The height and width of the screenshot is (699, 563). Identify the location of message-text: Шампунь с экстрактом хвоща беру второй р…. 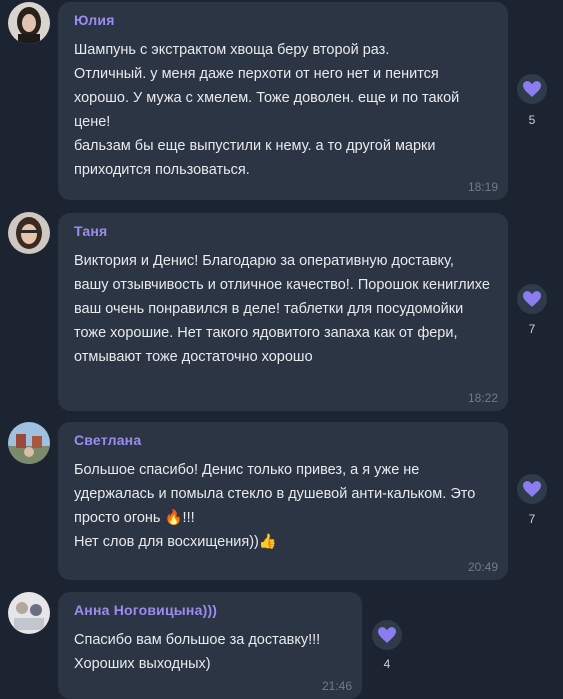
(267, 110).